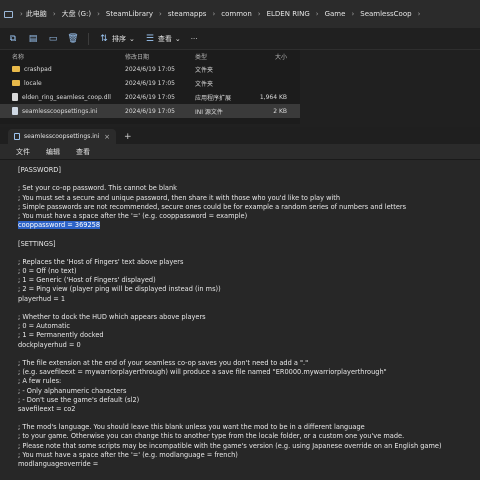 The height and width of the screenshot is (480, 480). What do you see at coordinates (58, 464) in the screenshot?
I see `editor-line: modlanguageoverride =` at bounding box center [58, 464].